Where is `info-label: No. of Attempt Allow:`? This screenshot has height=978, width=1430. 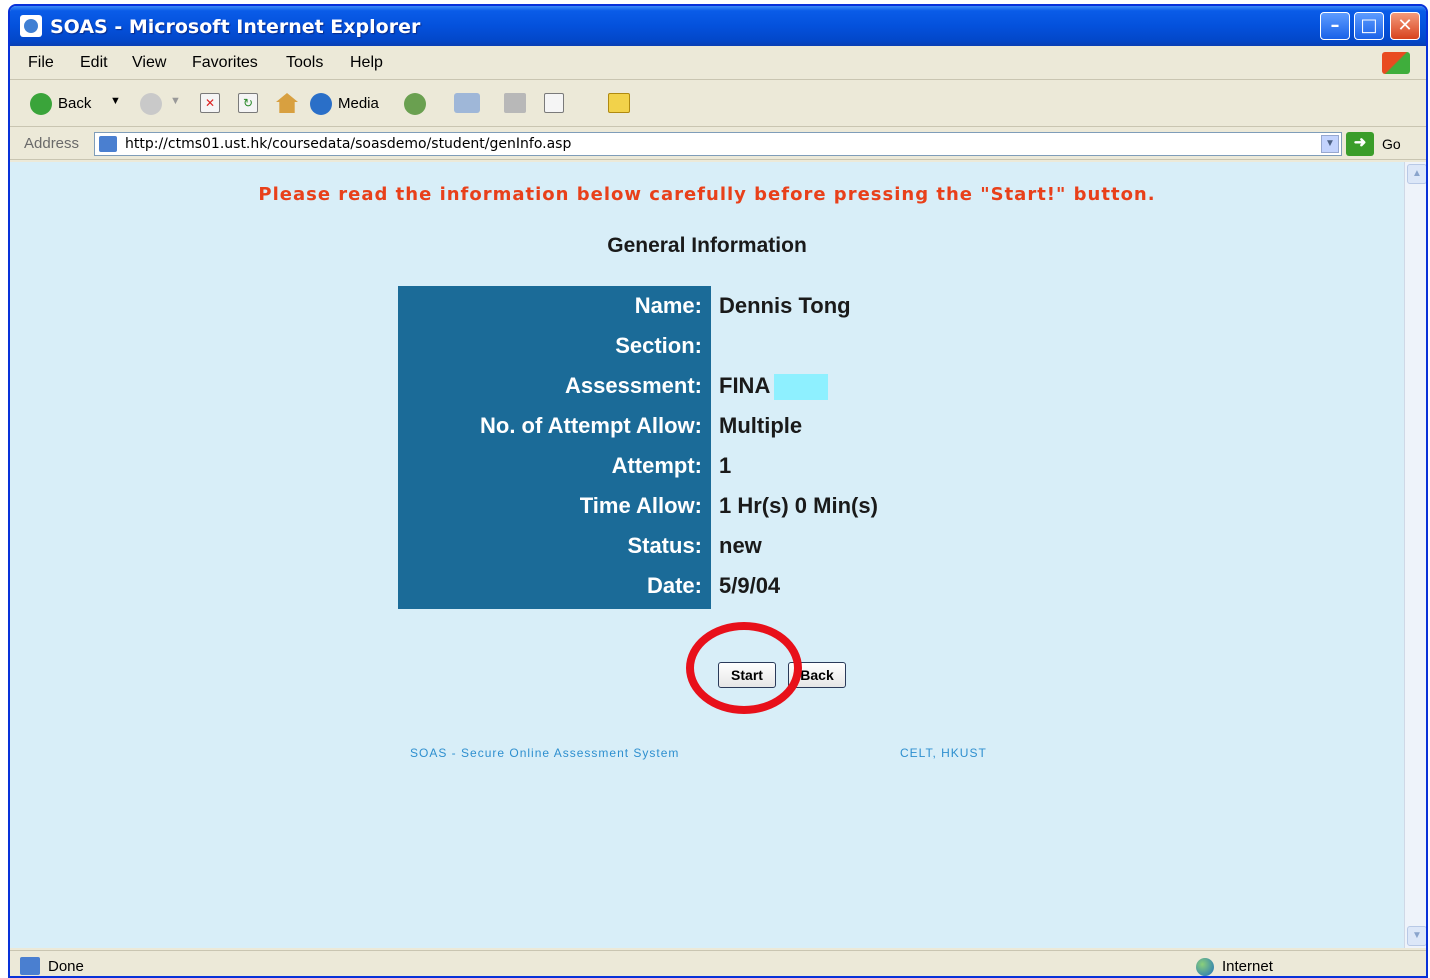 info-label: No. of Attempt Allow: is located at coordinates (591, 425).